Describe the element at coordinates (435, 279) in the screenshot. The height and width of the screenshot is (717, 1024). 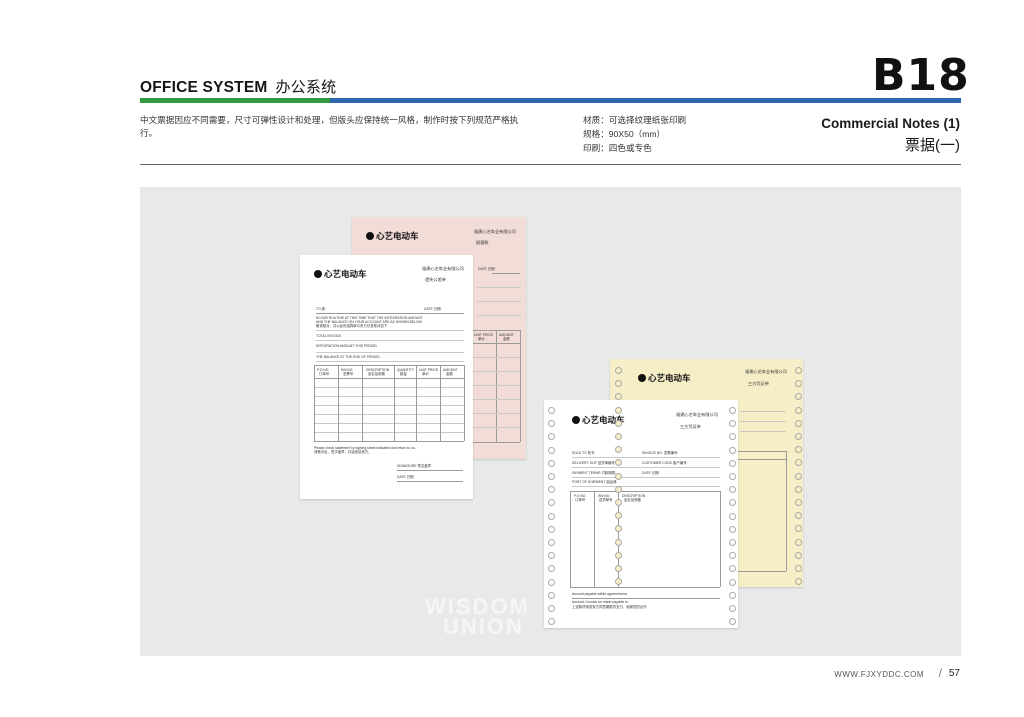
I see `copy-label: 遗失公差单` at that location.